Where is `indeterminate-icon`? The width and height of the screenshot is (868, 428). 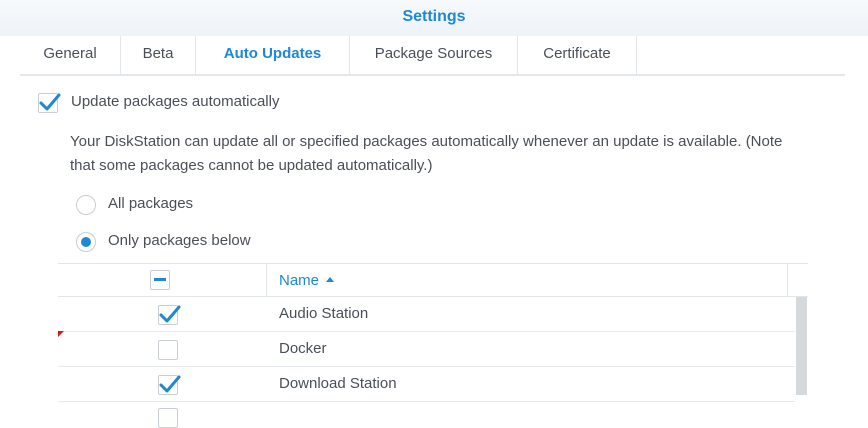 indeterminate-icon is located at coordinates (160, 279).